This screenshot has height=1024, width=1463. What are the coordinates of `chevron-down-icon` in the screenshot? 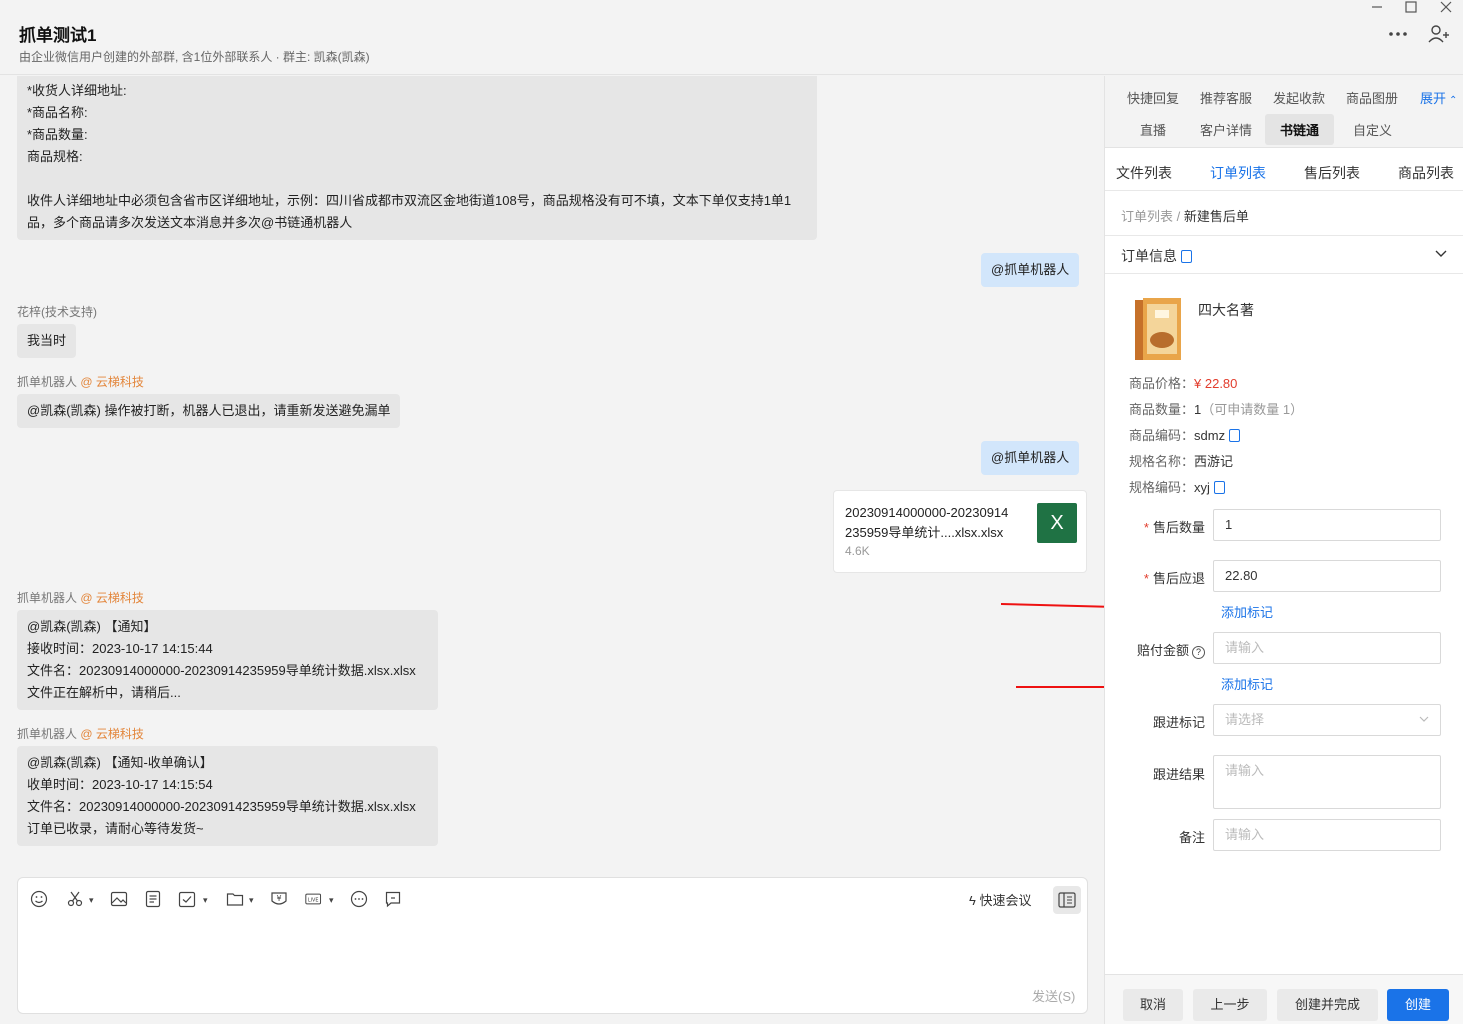 It's located at (1441, 254).